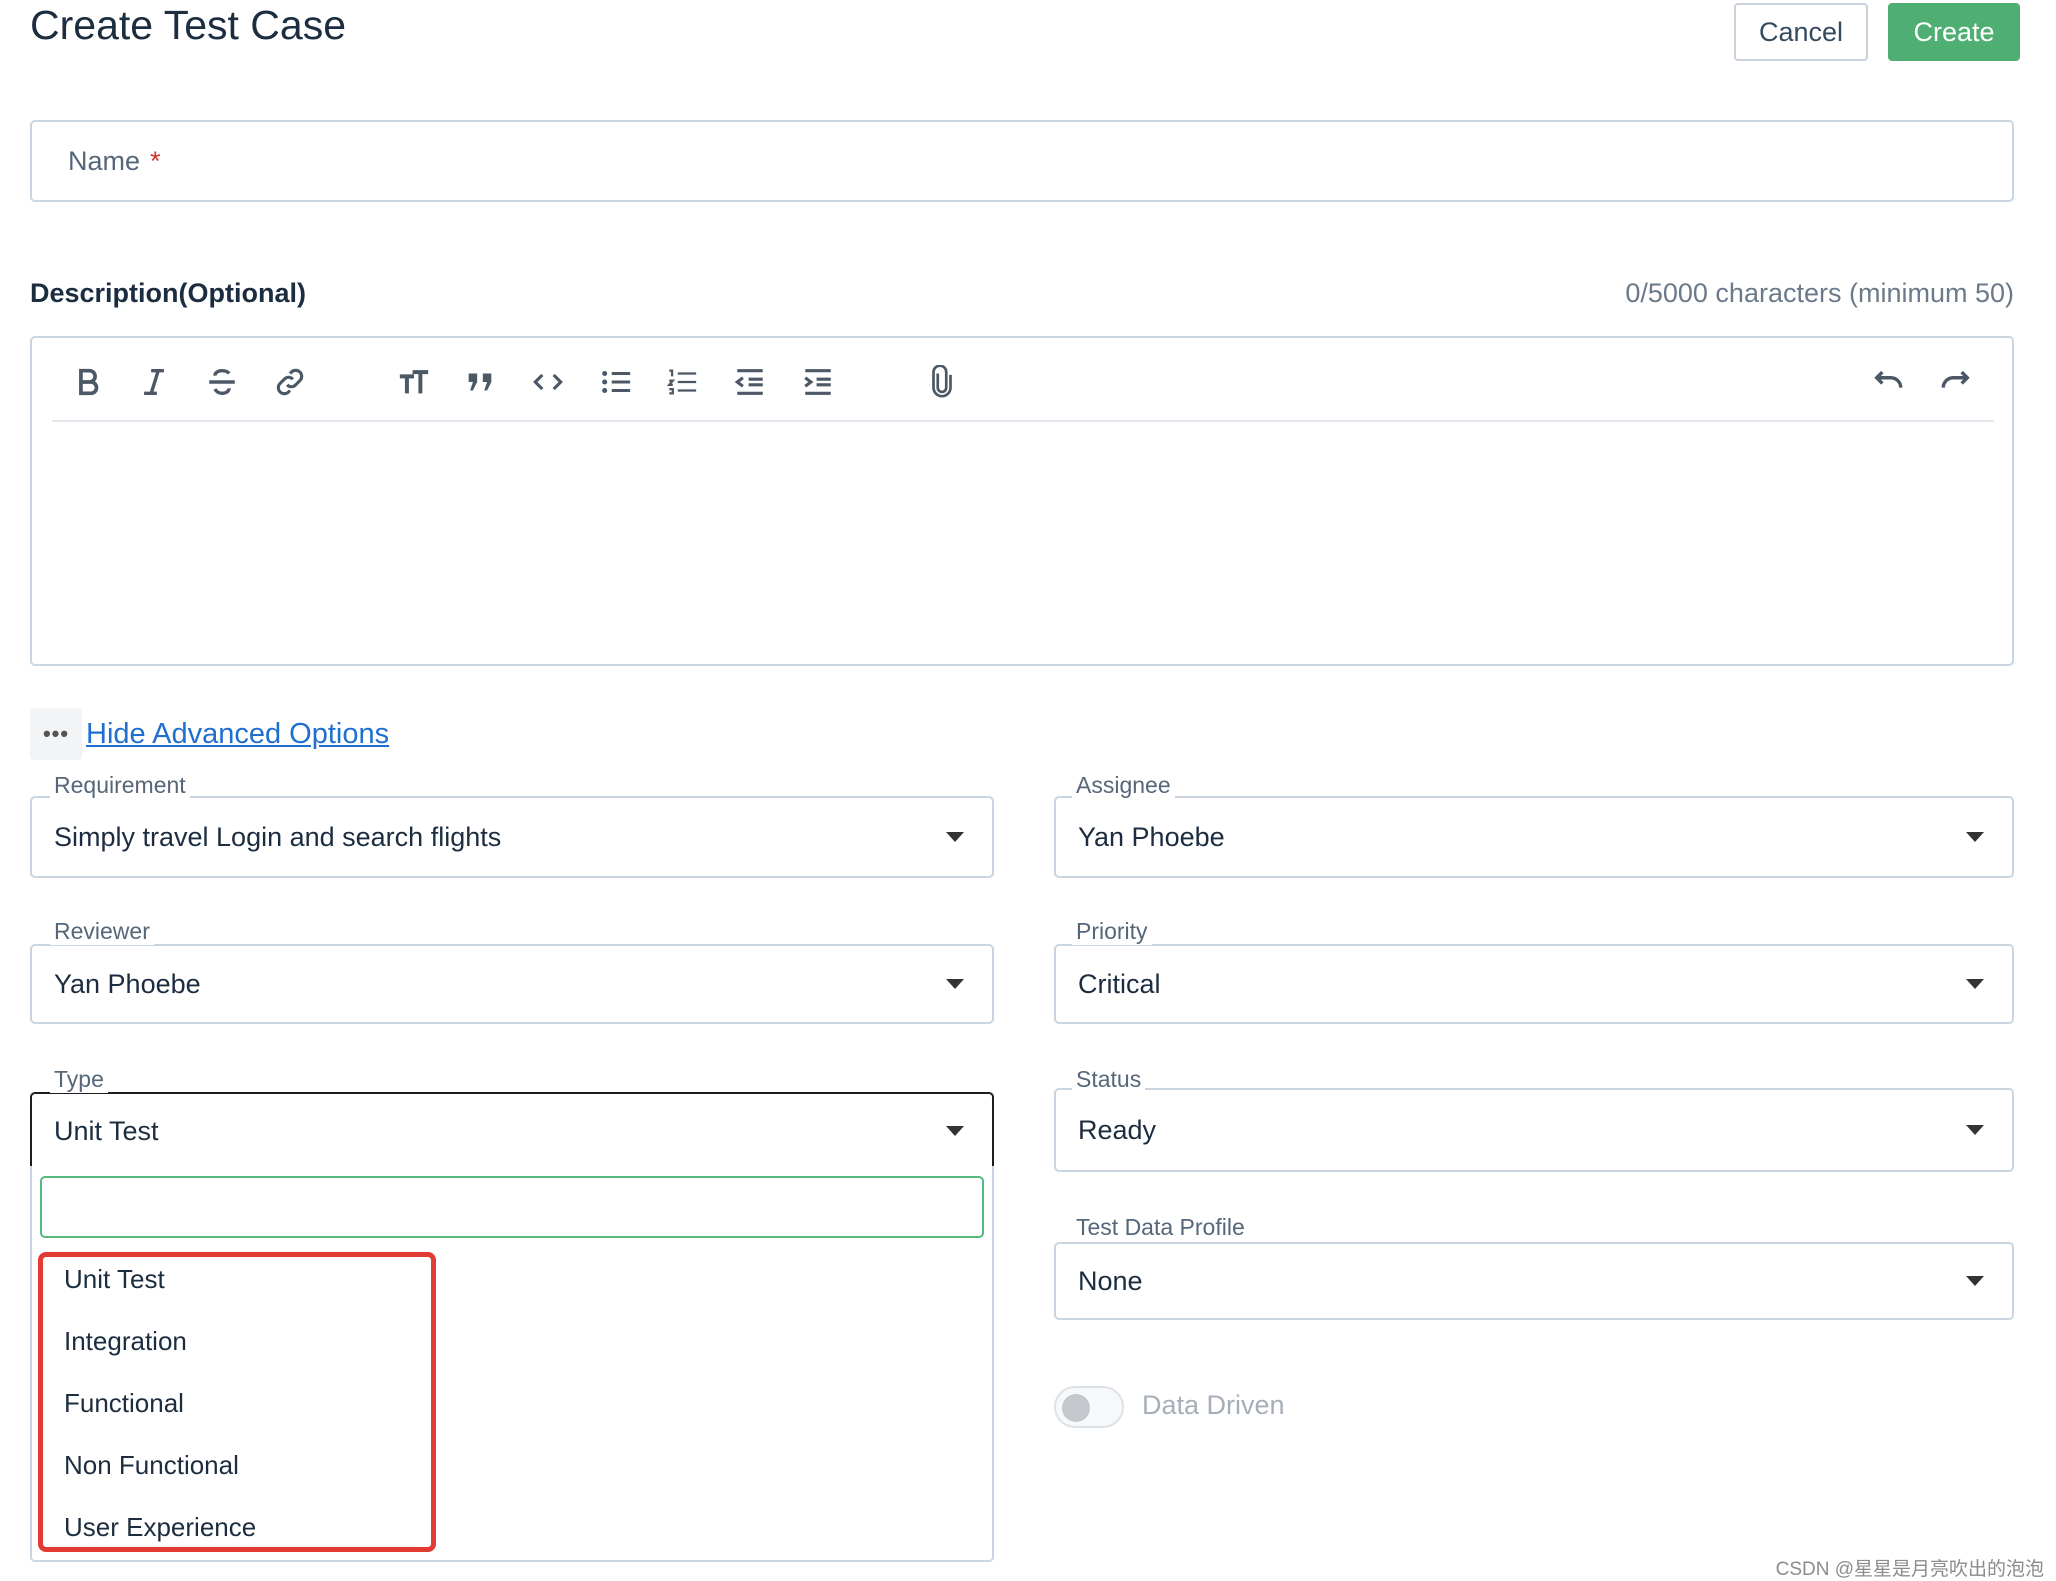  I want to click on type-dropdown-search-input, so click(512, 1207).